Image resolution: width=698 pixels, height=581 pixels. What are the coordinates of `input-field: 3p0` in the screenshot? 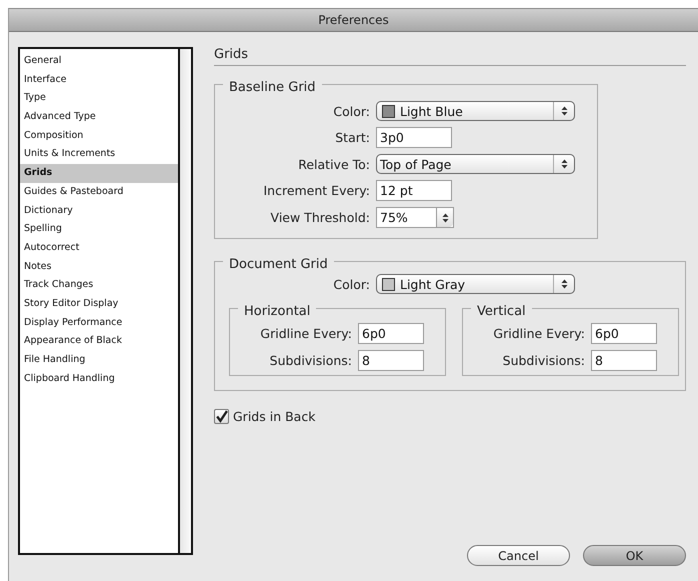 It's located at (414, 137).